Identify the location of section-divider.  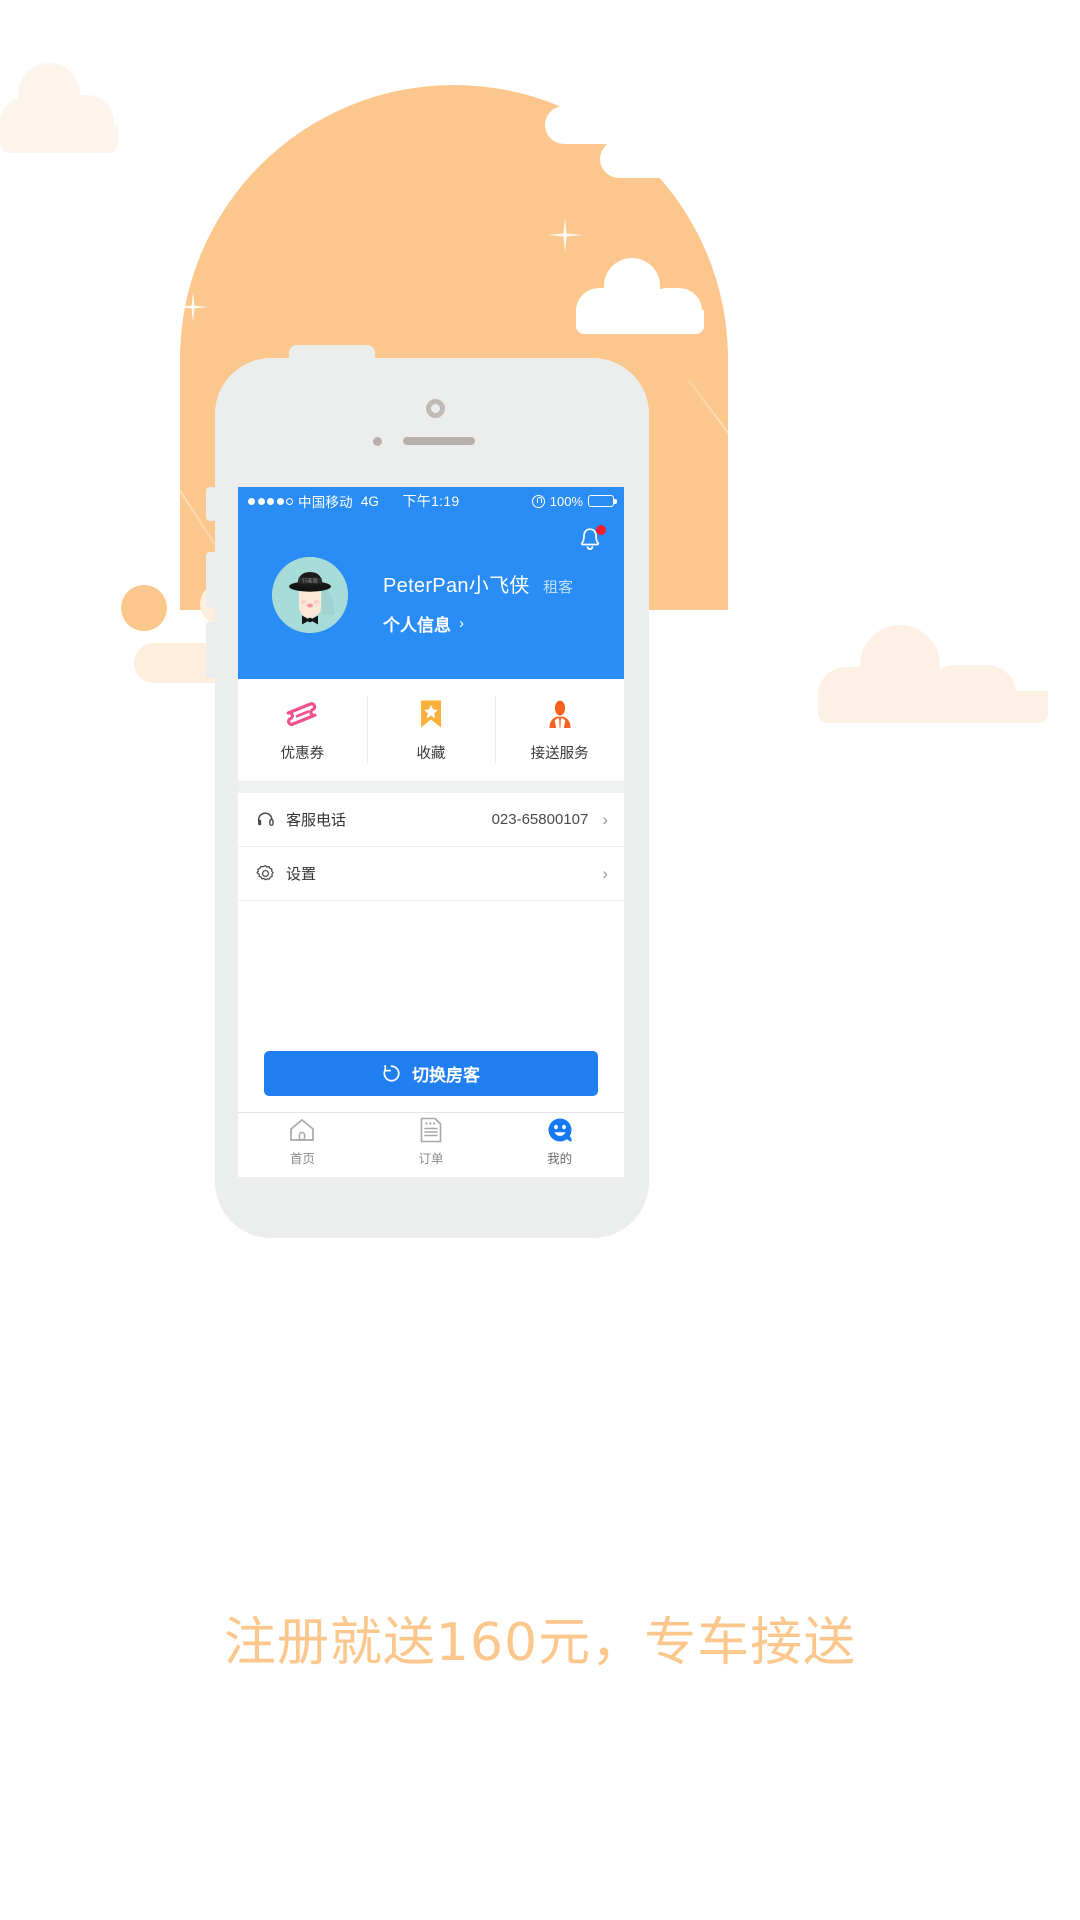
(431, 787).